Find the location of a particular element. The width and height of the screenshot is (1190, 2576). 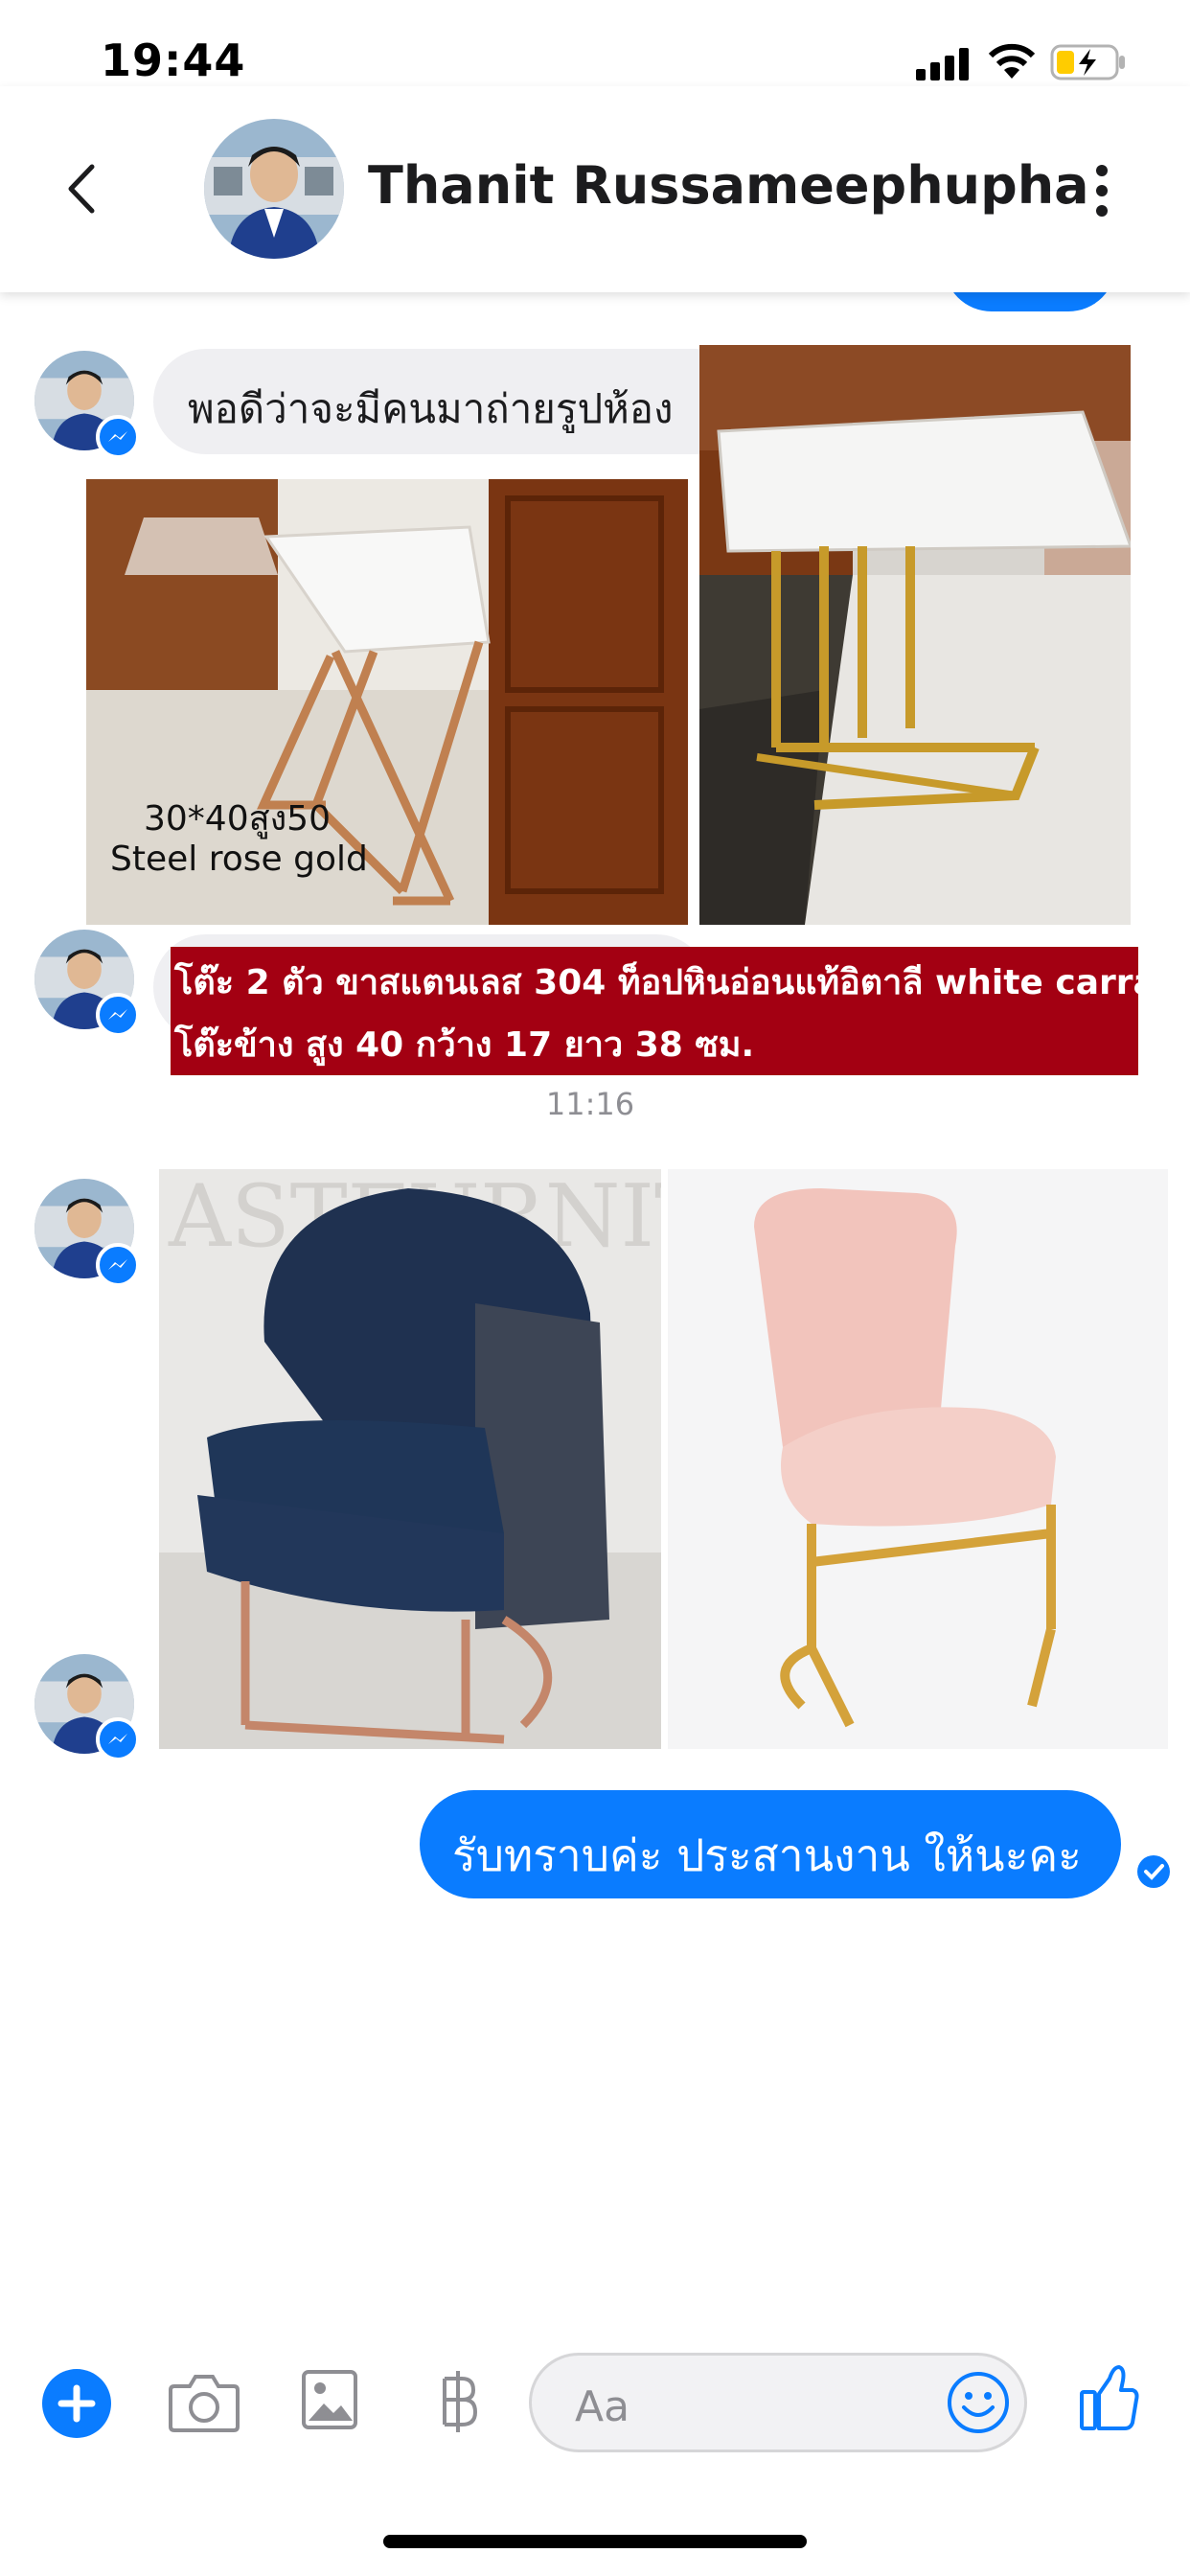

battery-charging-icon is located at coordinates (1088, 62).